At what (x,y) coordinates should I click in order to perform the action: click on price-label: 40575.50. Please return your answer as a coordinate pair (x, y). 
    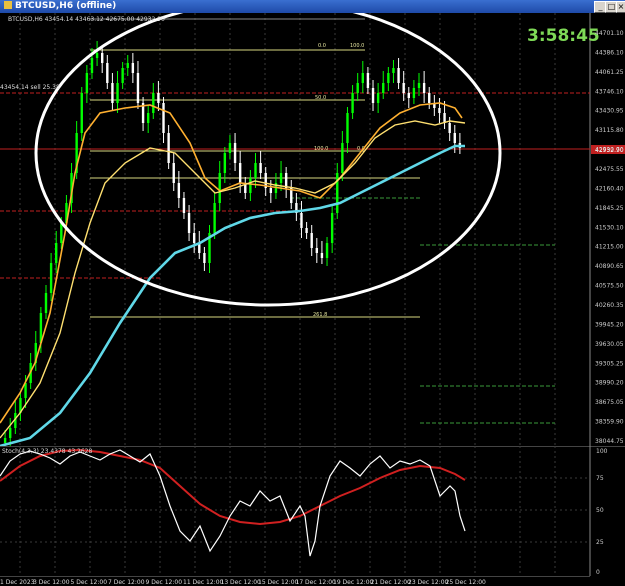
    Looking at the image, I should click on (609, 286).